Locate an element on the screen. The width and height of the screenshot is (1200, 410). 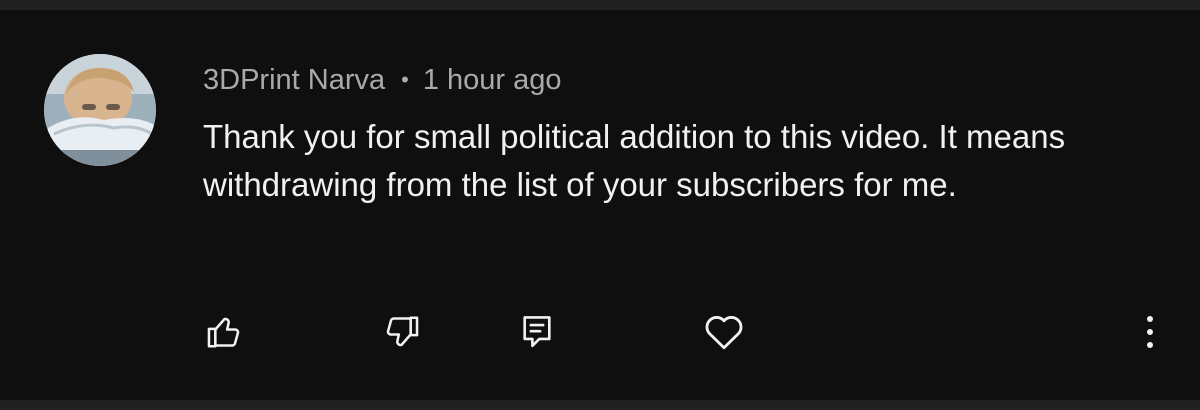
heart-button is located at coordinates (724, 332).